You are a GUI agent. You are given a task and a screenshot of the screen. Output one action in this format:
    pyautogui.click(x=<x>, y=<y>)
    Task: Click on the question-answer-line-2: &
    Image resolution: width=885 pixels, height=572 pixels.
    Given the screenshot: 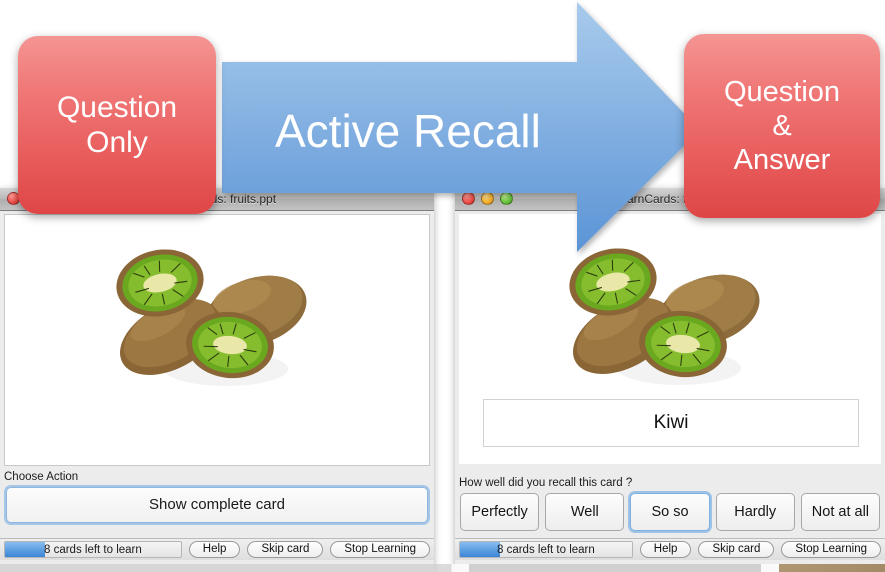 What is the action you would take?
    pyautogui.click(x=782, y=125)
    